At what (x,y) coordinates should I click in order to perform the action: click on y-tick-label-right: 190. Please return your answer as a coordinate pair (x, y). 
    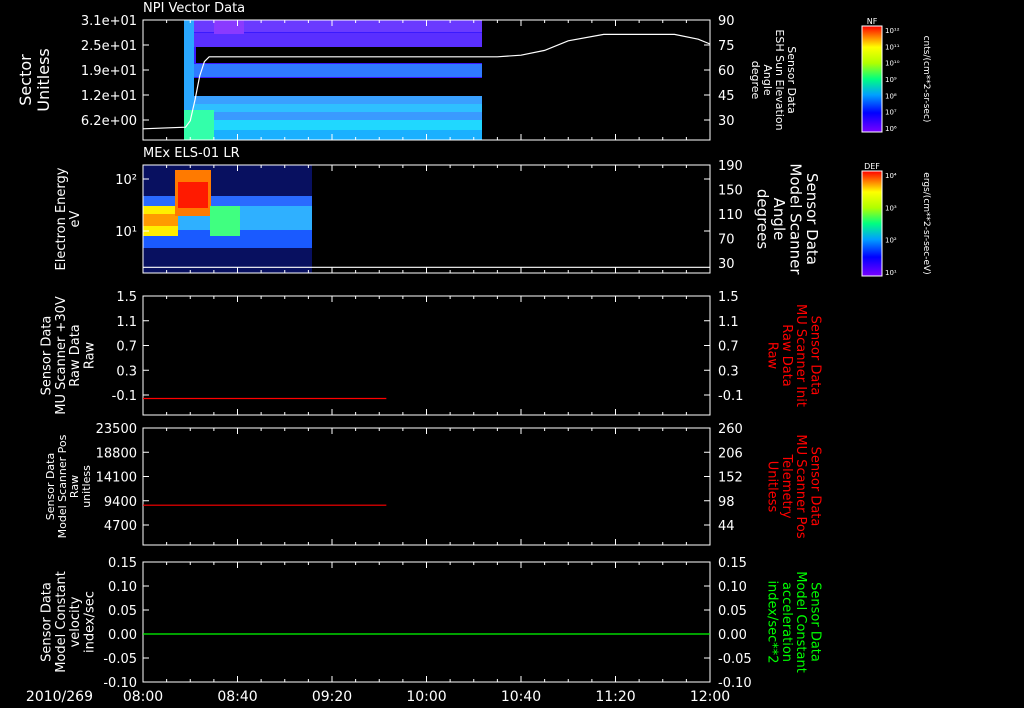
    Looking at the image, I should click on (730, 166).